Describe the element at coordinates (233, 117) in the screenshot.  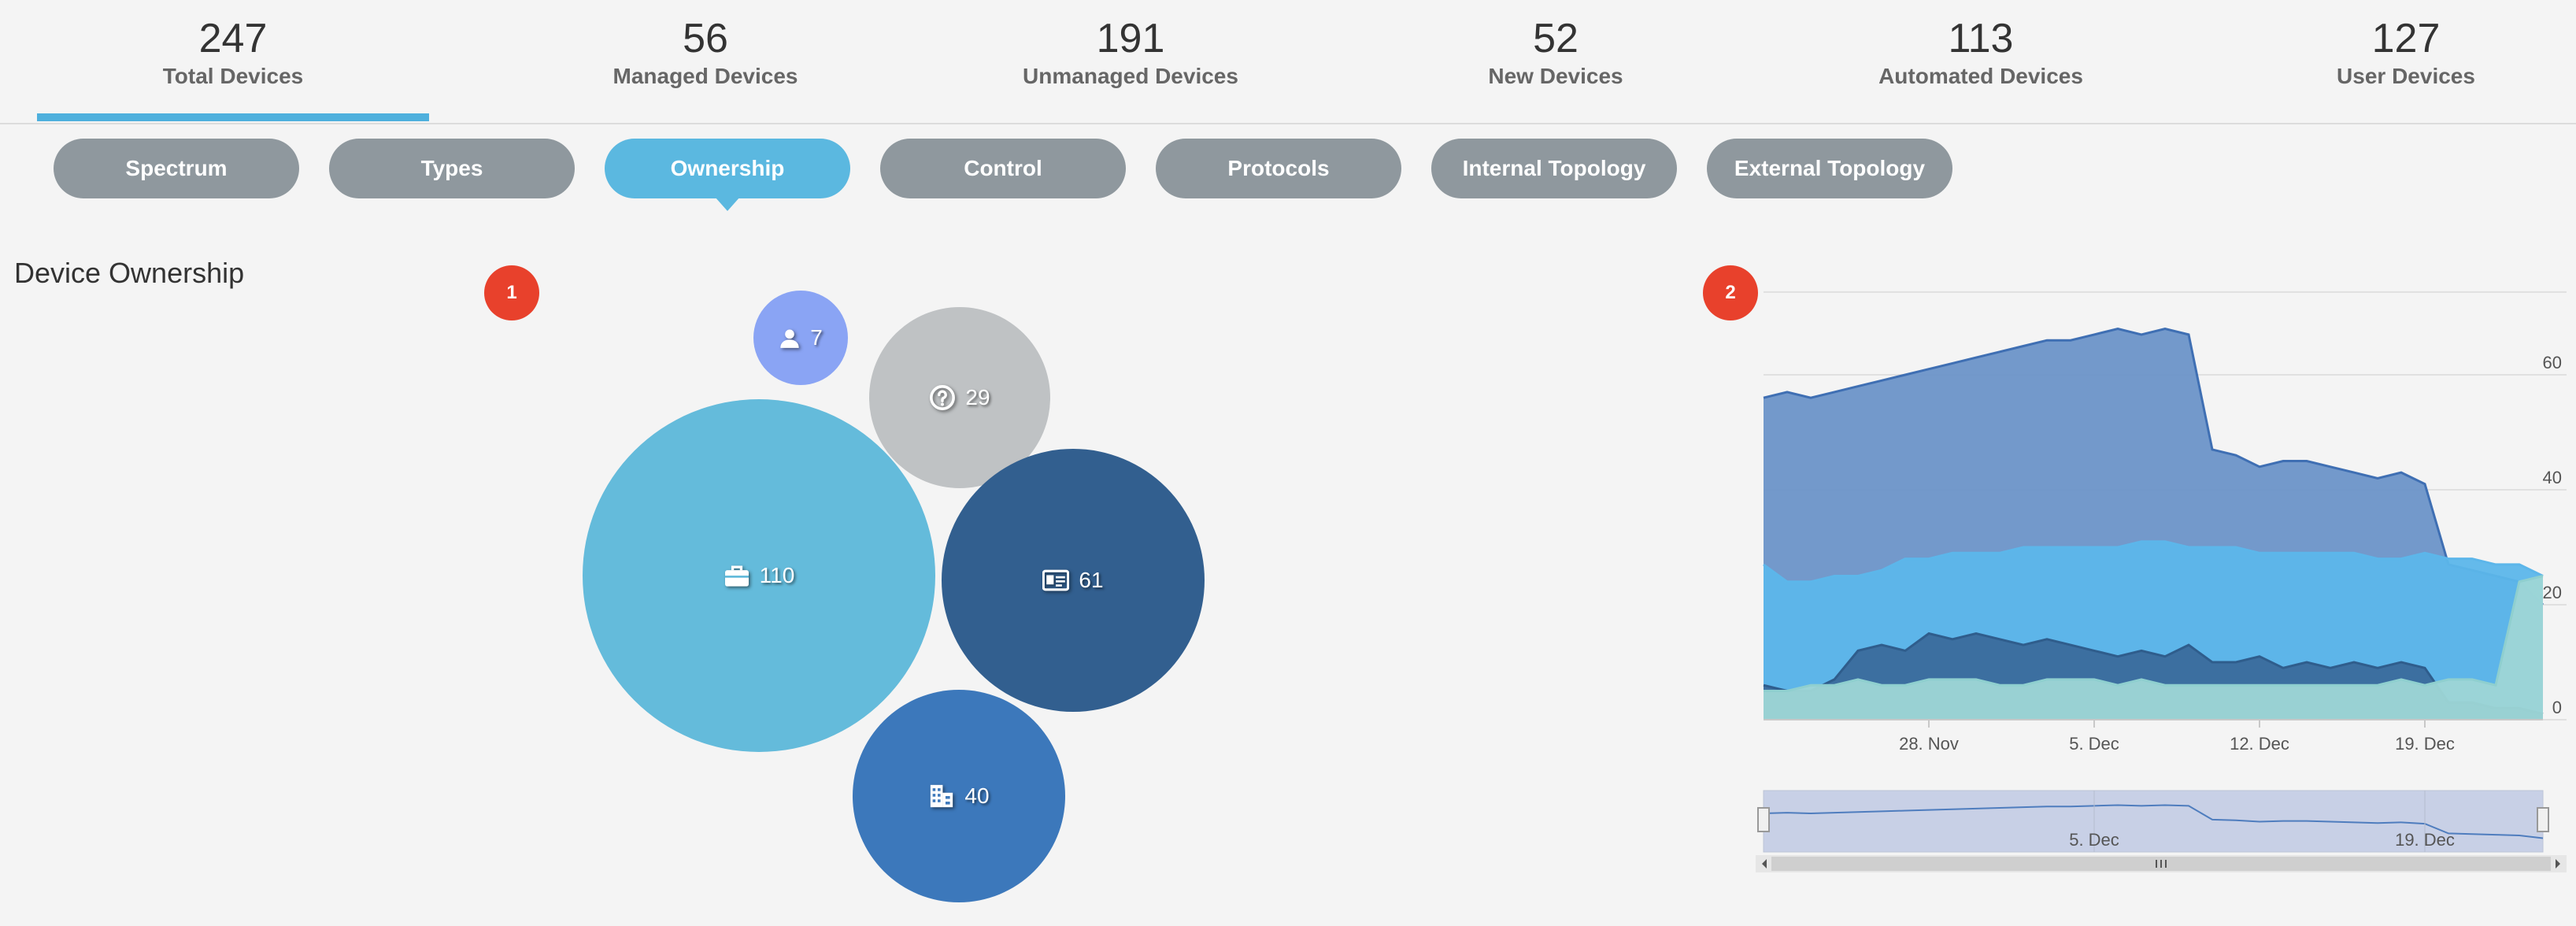
I see `active-stat-indicator` at that location.